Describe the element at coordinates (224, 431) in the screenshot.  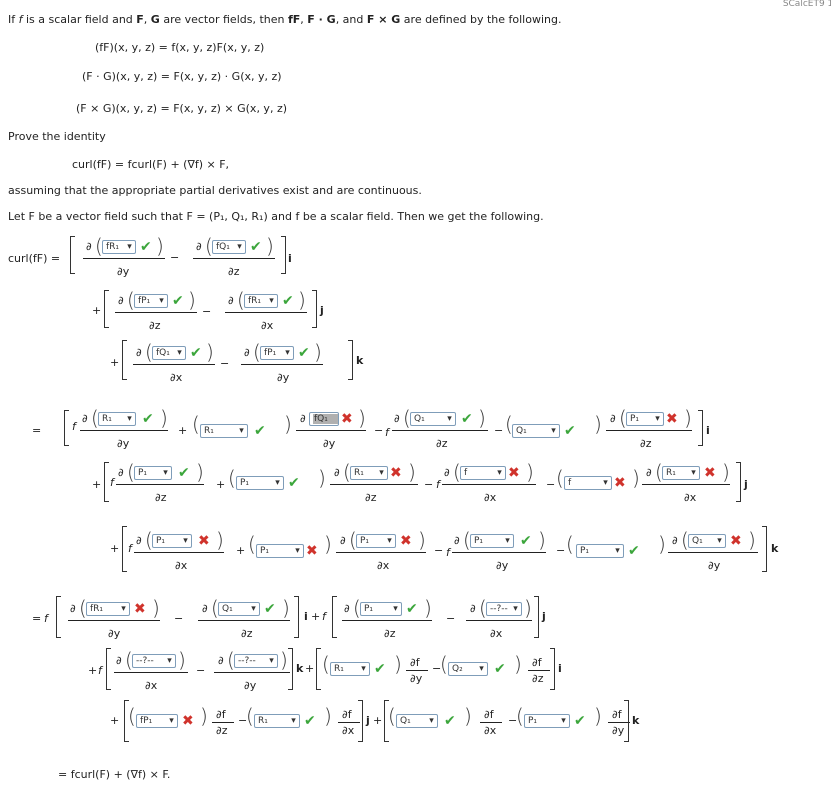
I see `select-t2: R₁ ▾` at that location.